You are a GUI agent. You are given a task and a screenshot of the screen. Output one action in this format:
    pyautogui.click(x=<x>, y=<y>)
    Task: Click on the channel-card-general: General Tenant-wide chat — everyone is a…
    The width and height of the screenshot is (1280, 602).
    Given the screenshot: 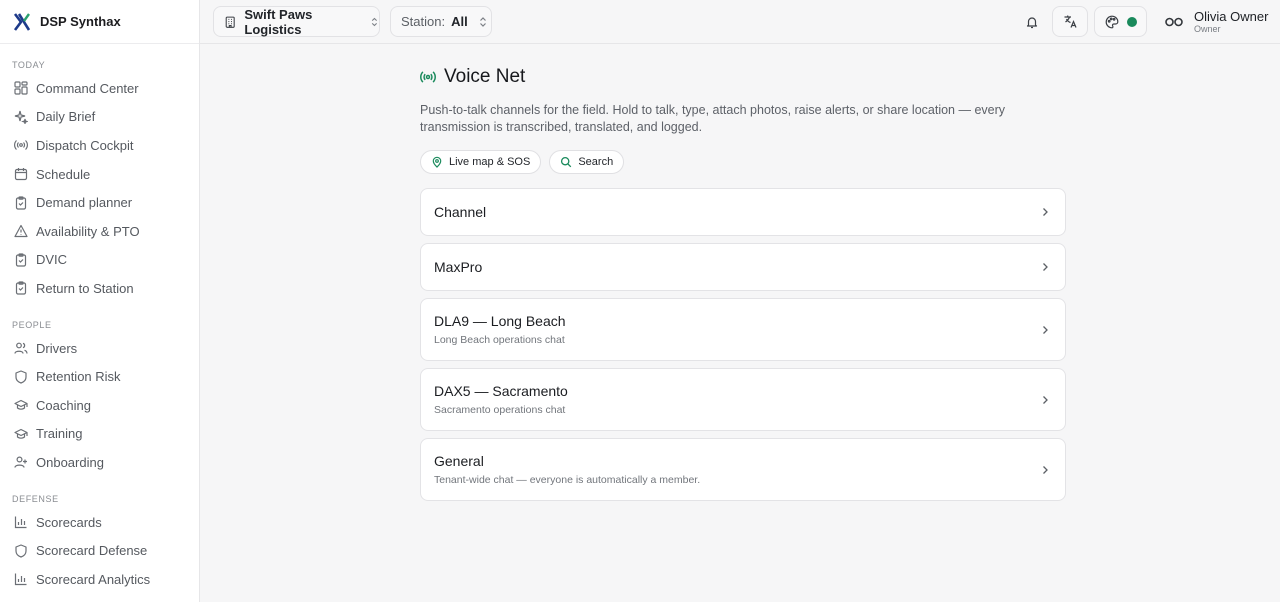 What is the action you would take?
    pyautogui.click(x=743, y=469)
    